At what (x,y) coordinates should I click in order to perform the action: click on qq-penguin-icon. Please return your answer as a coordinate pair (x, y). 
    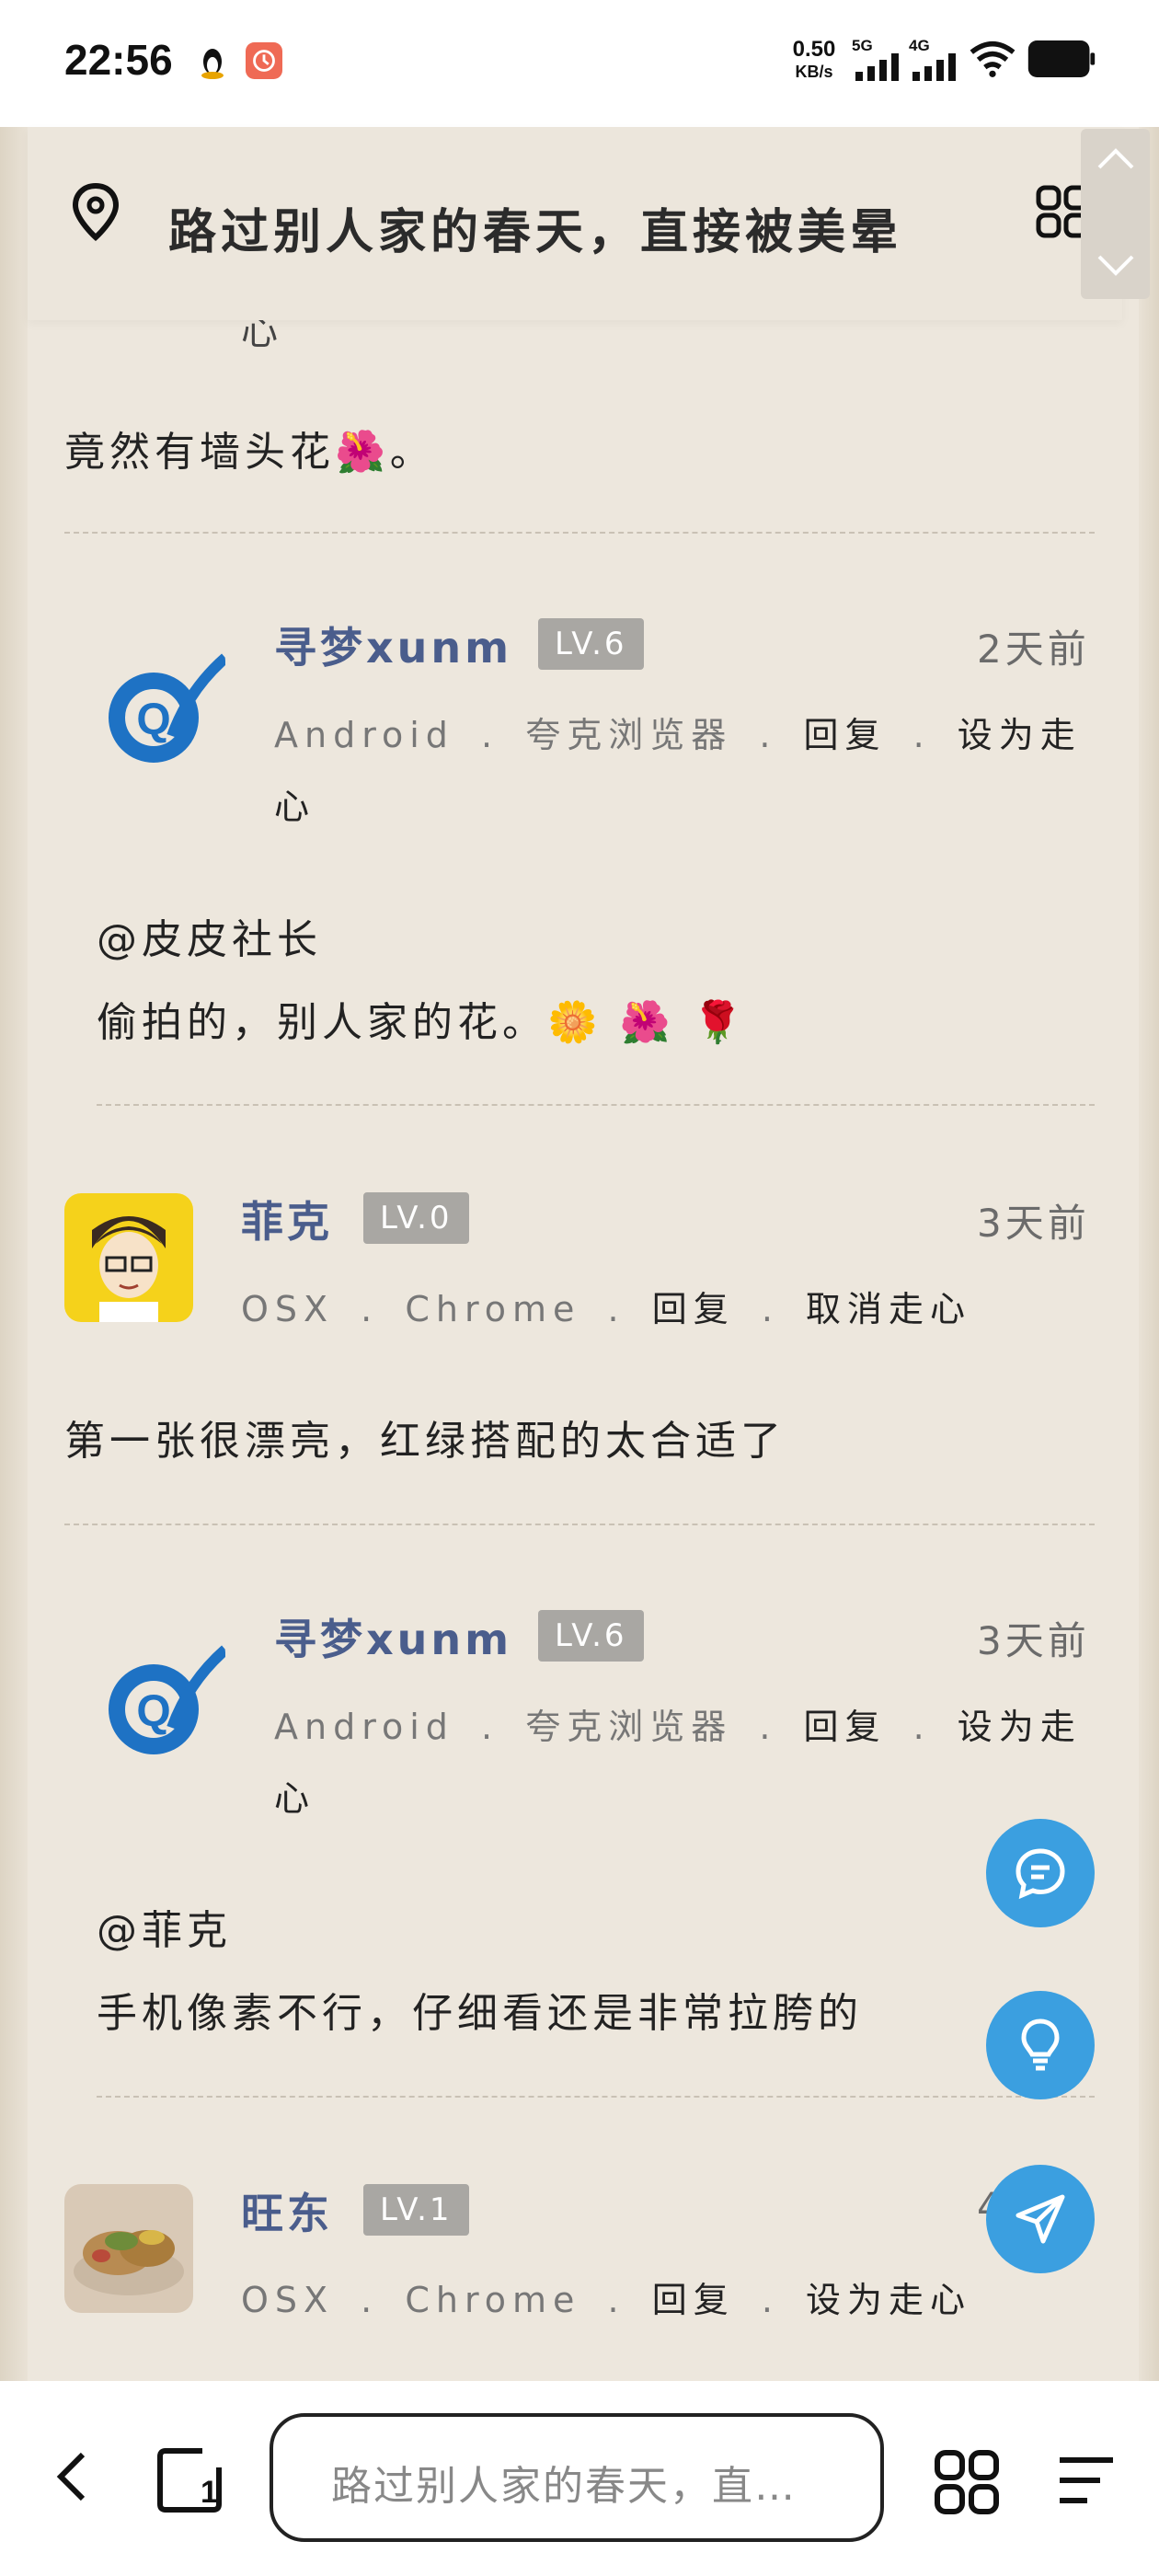
    Looking at the image, I should click on (212, 64).